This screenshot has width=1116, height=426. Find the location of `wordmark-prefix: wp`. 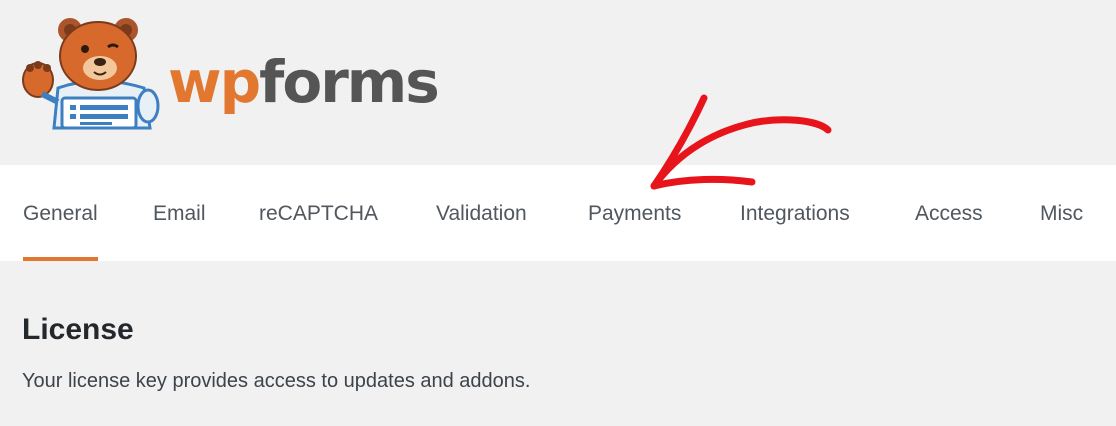

wordmark-prefix: wp is located at coordinates (214, 82).